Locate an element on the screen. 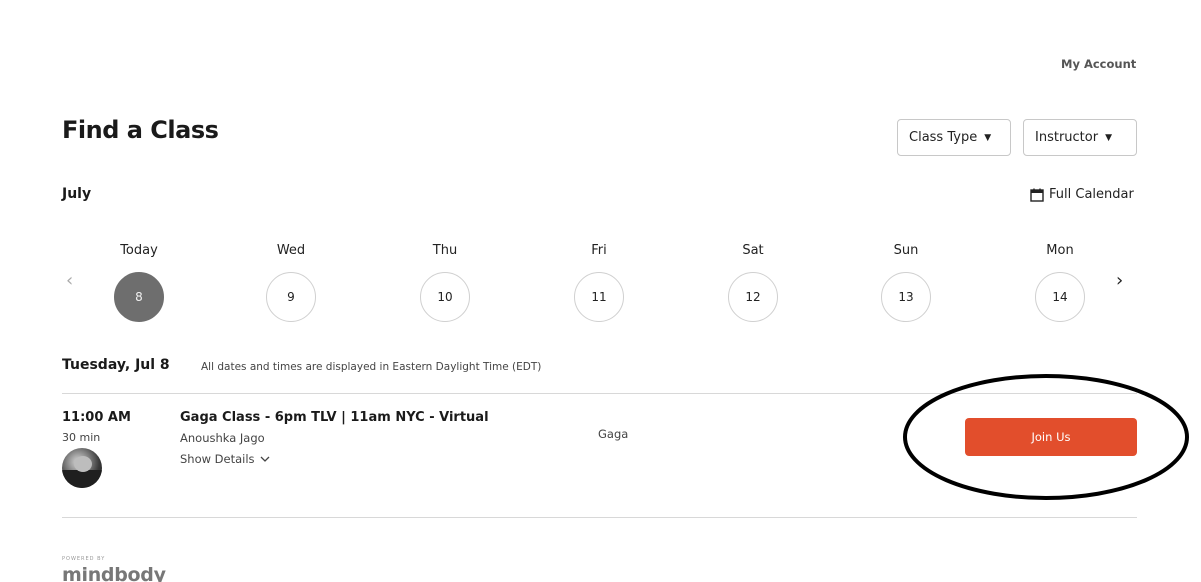 The width and height of the screenshot is (1201, 582). day-thu: Thu 10 is located at coordinates (445, 281).